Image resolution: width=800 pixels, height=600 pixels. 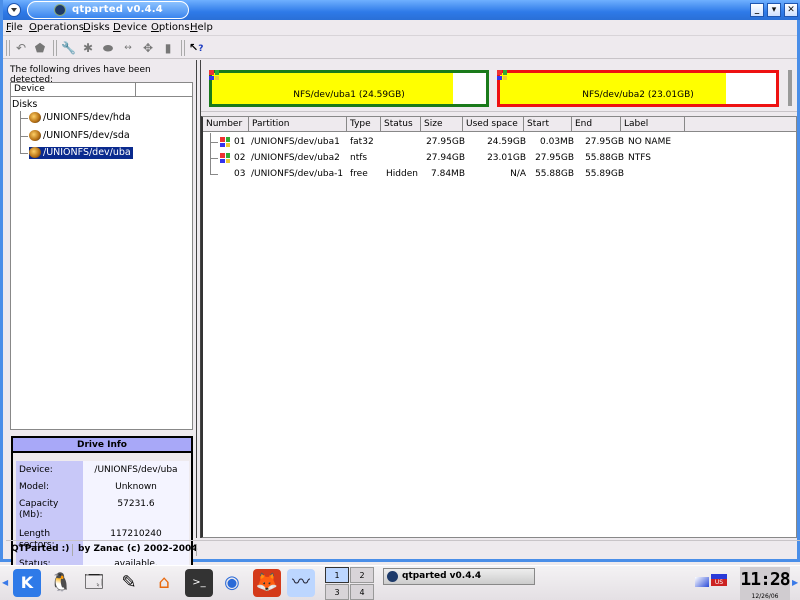 What do you see at coordinates (765, 596) in the screenshot?
I see `clock-date: 12/26/06` at bounding box center [765, 596].